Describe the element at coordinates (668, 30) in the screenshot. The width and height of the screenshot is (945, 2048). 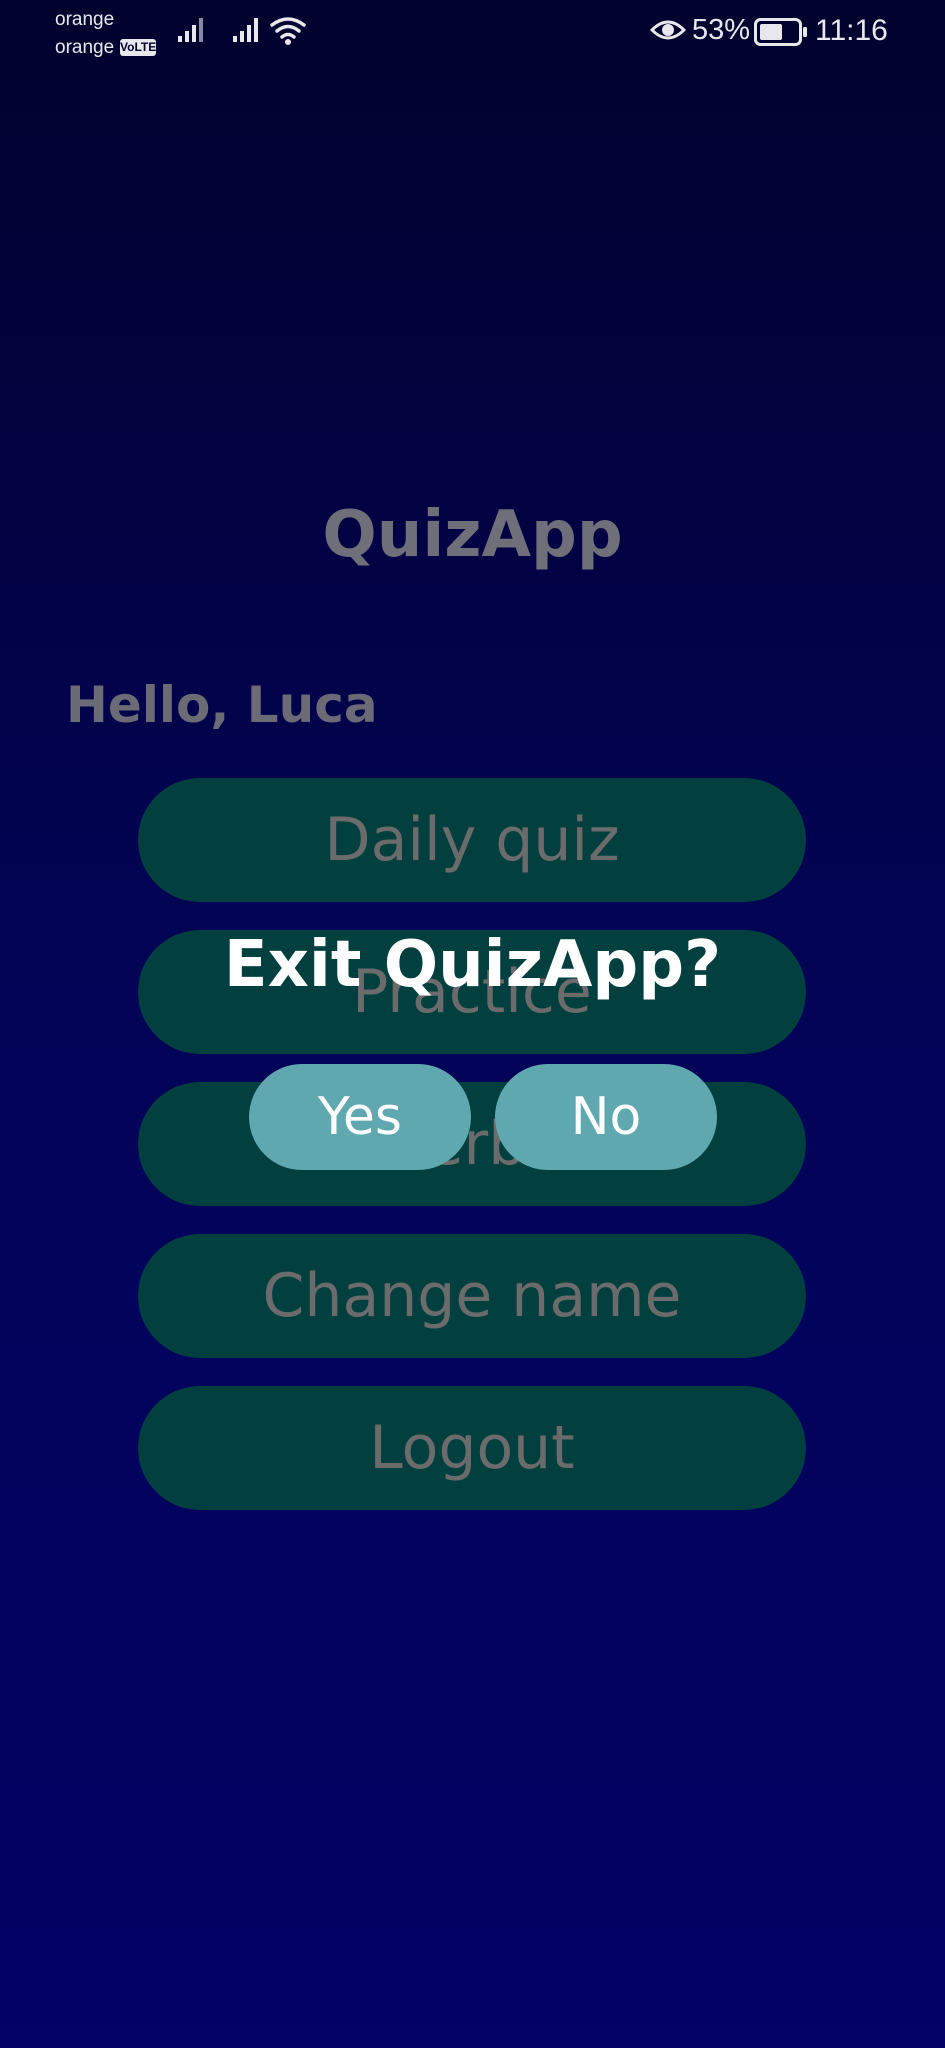
I see `eye-icon` at that location.